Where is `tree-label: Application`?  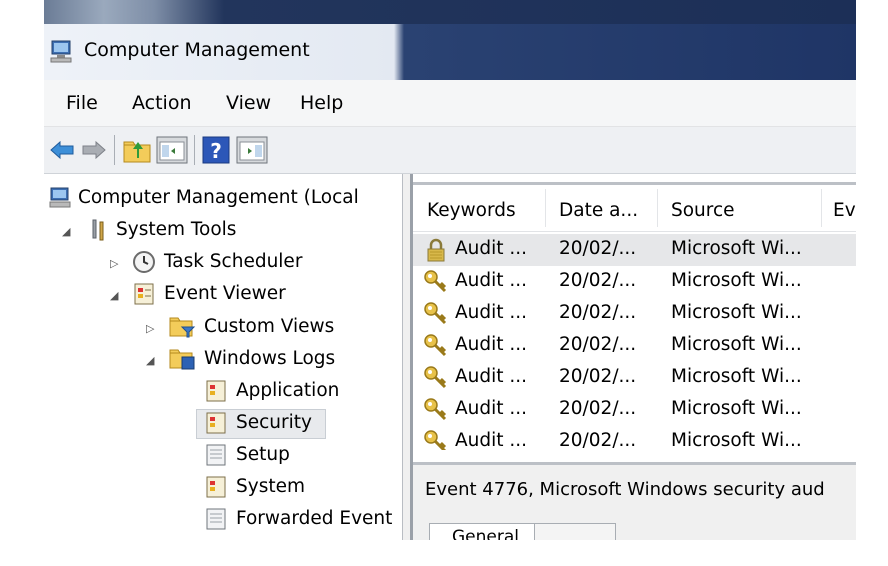
tree-label: Application is located at coordinates (288, 390).